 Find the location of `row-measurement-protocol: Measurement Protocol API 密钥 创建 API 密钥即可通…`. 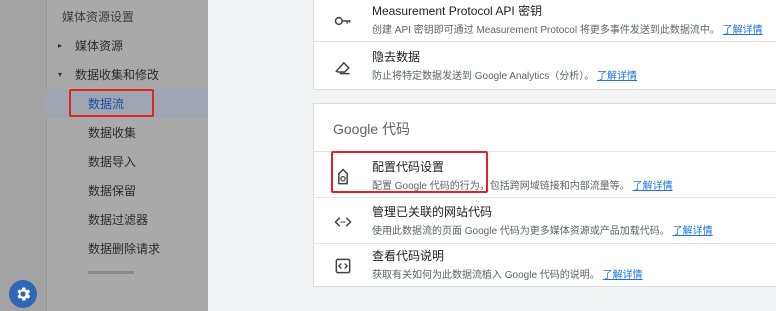

row-measurement-protocol: Measurement Protocol API 密钥 创建 API 密钥即可通… is located at coordinates (545, 21).